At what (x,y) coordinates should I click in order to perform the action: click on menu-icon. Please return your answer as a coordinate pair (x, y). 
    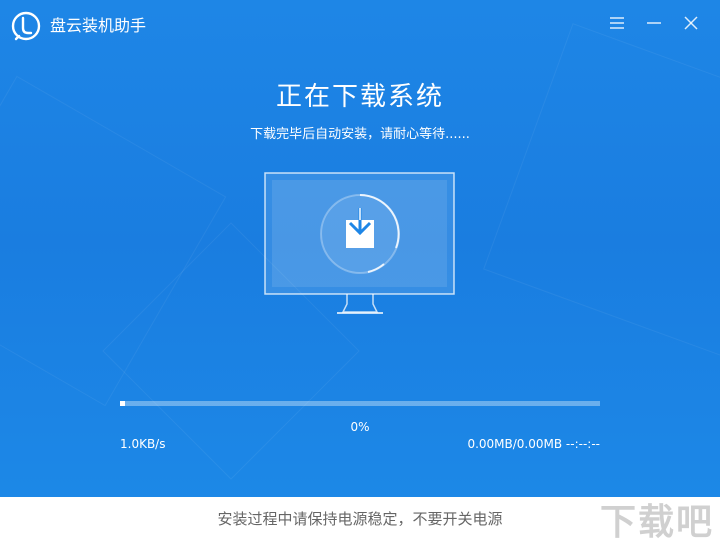
    Looking at the image, I should click on (617, 23).